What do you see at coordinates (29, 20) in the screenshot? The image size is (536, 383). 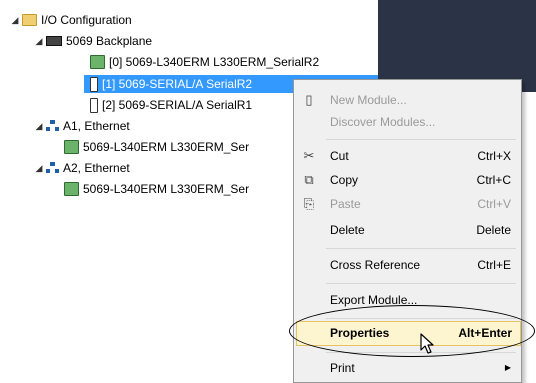 I see `folder-icon` at bounding box center [29, 20].